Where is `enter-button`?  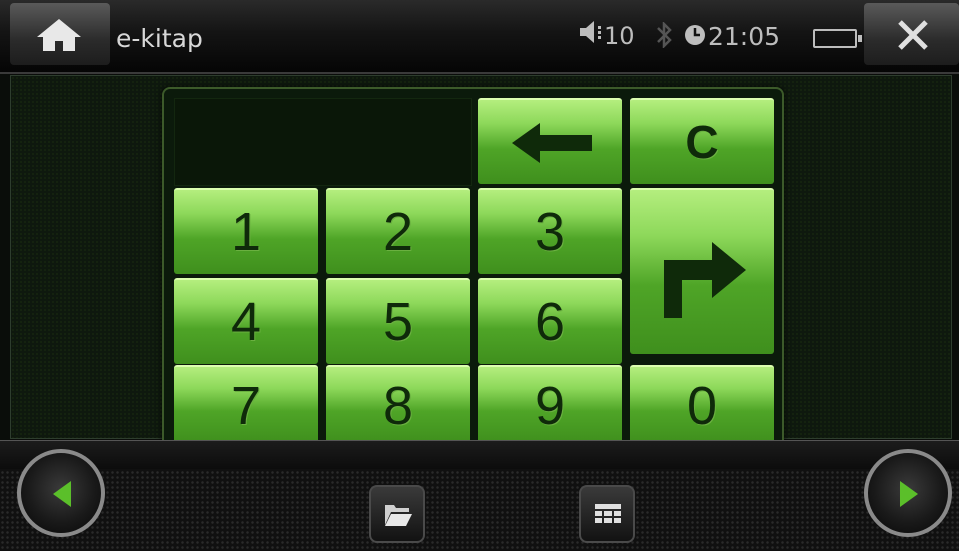
enter-button is located at coordinates (702, 271).